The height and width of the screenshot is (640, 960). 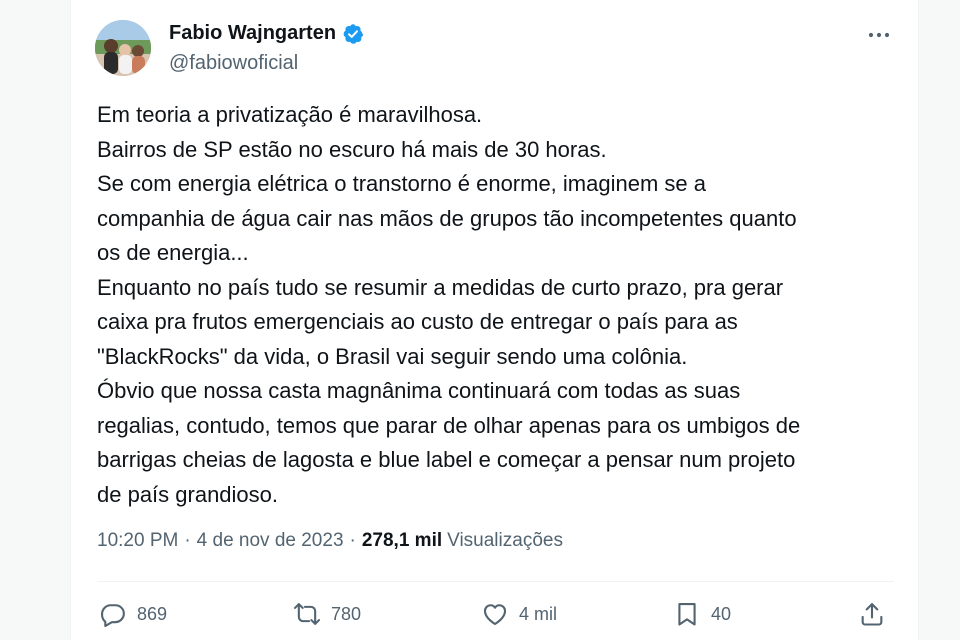 What do you see at coordinates (307, 614) in the screenshot?
I see `retweet-icon` at bounding box center [307, 614].